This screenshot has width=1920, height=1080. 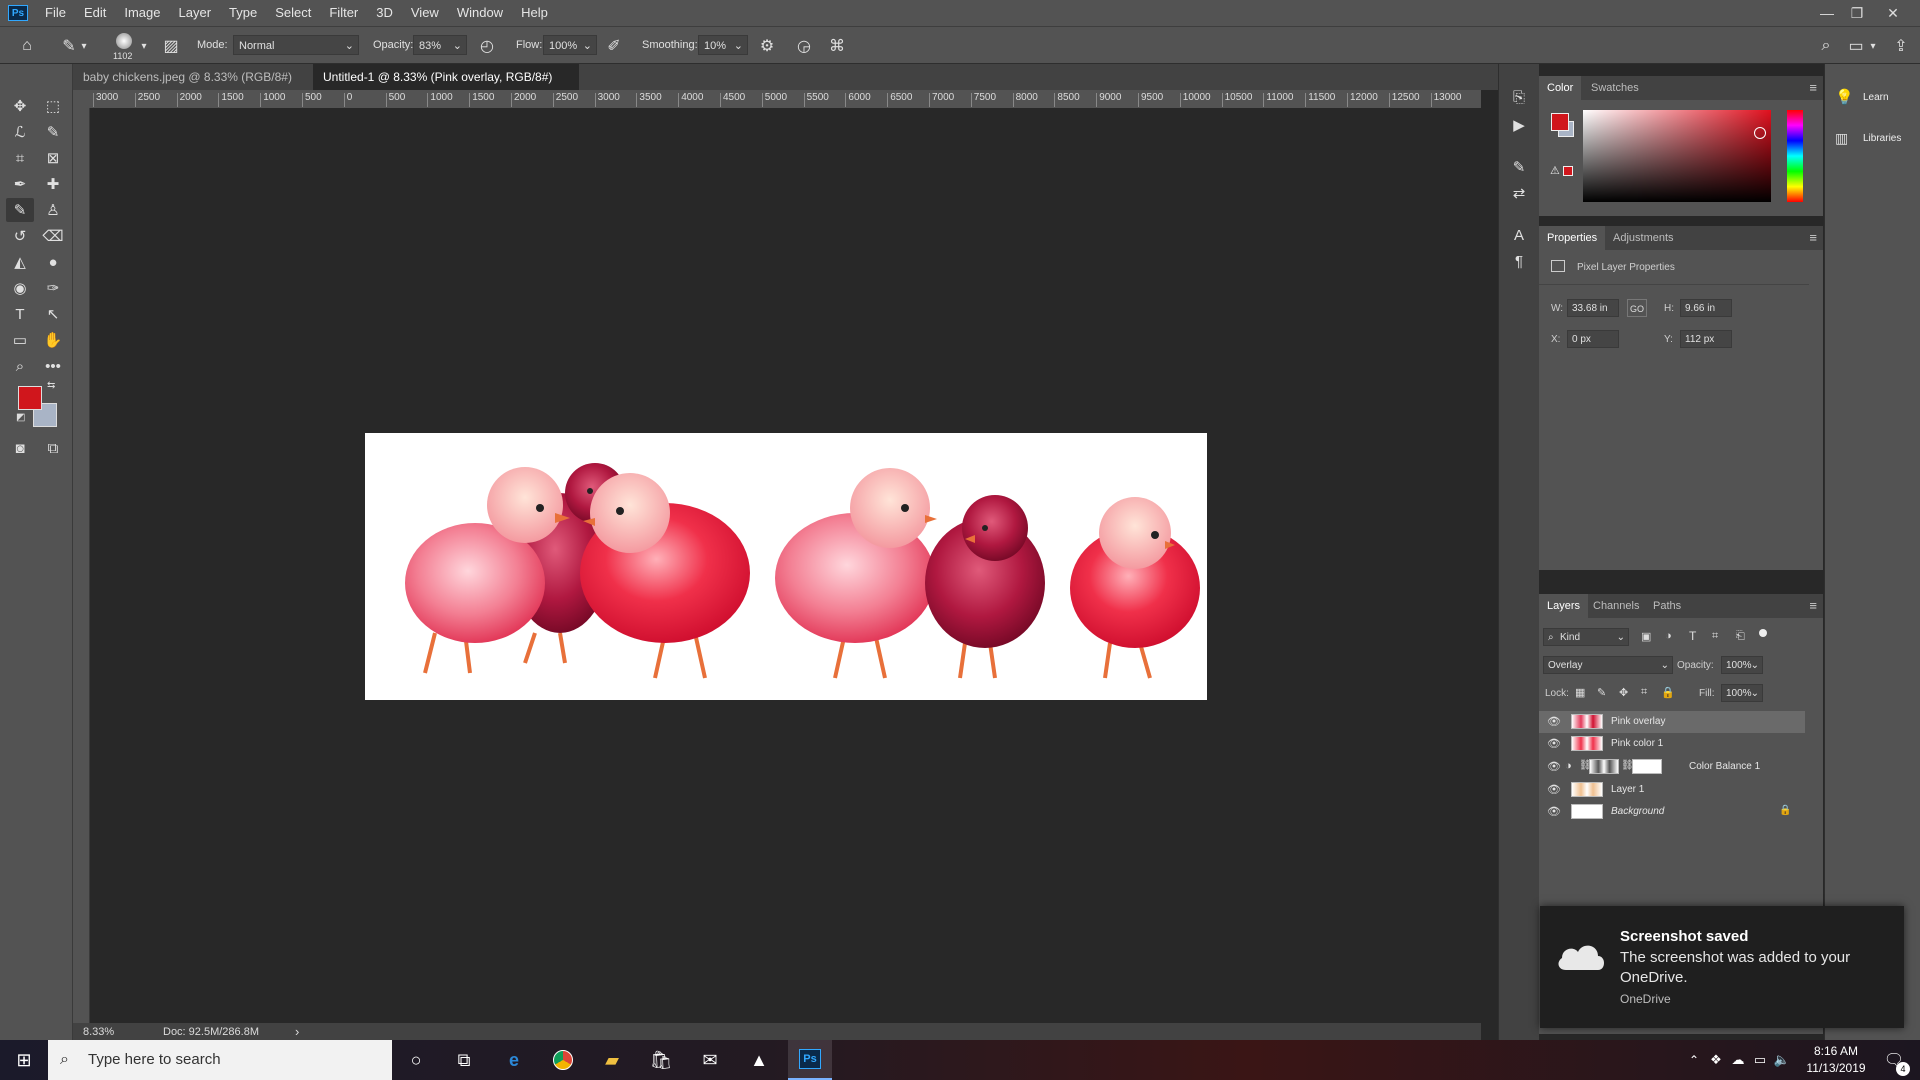 I want to click on menu-window: Window, so click(x=480, y=13).